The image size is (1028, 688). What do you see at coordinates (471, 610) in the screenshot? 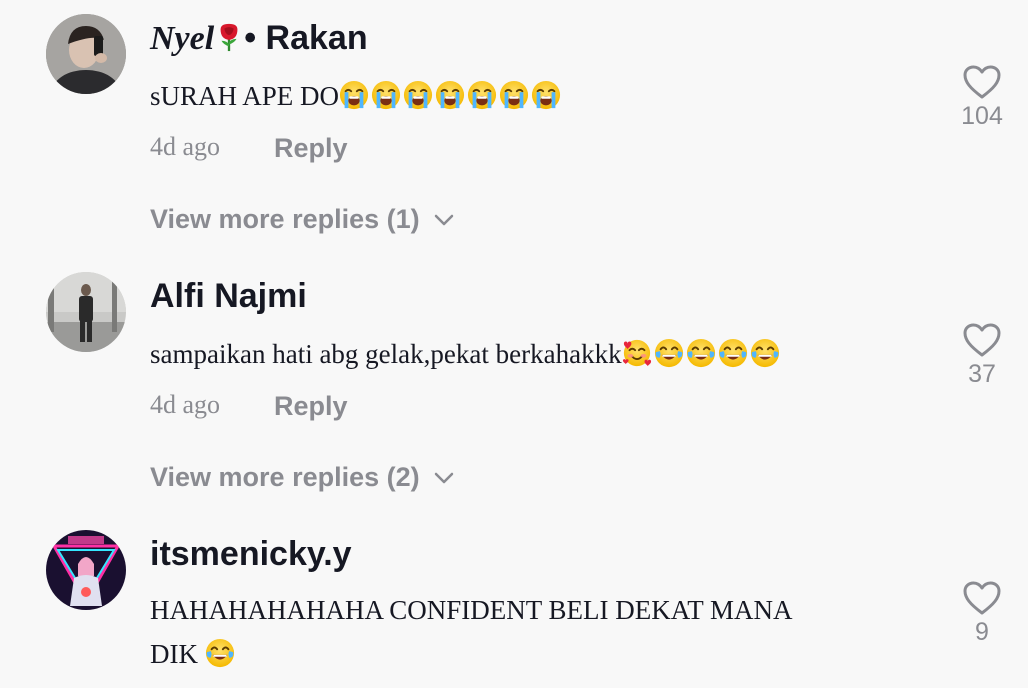
I see `comment-text-line: HAHAHAHAHAHA CONFIDENT BELI DEKAT MANA` at bounding box center [471, 610].